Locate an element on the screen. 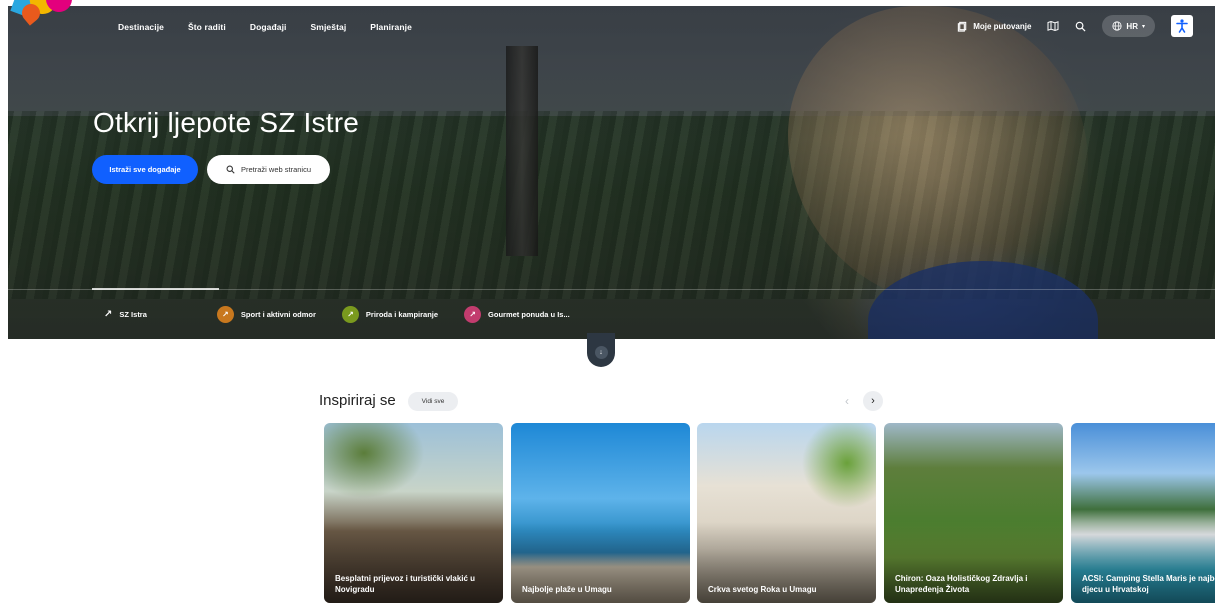  carousel-prev-button: ‹ is located at coordinates (847, 401).